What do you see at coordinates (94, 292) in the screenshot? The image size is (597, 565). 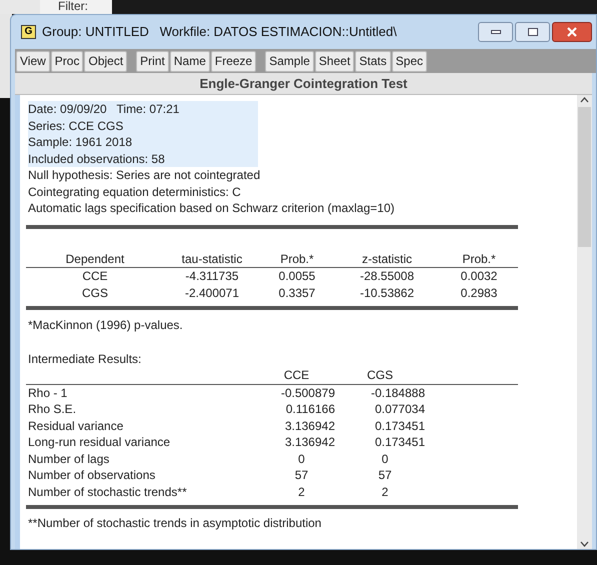 I see `table-cell-text: CGS` at bounding box center [94, 292].